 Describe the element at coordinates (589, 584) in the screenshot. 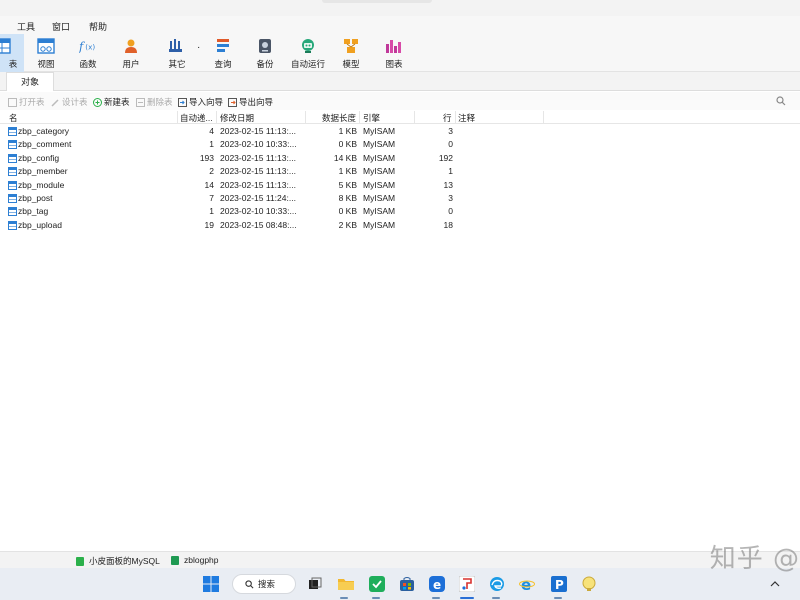

I see `misc-app-button` at that location.